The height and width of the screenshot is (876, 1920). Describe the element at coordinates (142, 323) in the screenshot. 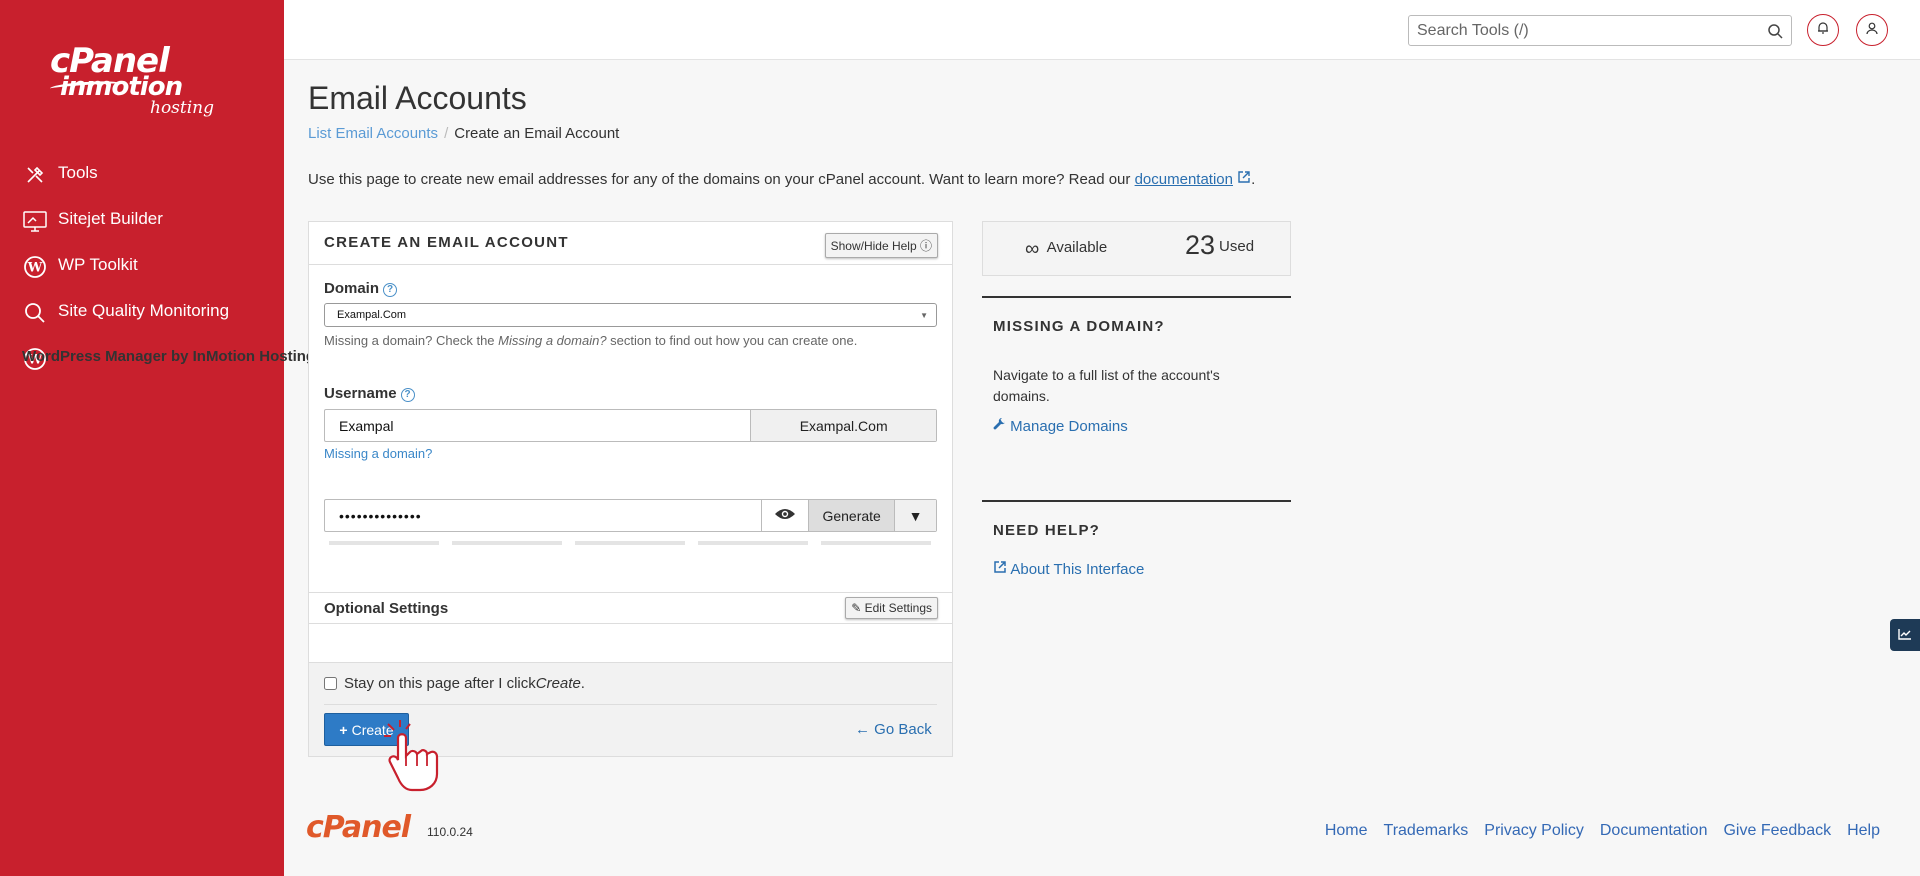

I see `sidebar-item-site-quality: Site Quality Monitoring` at that location.